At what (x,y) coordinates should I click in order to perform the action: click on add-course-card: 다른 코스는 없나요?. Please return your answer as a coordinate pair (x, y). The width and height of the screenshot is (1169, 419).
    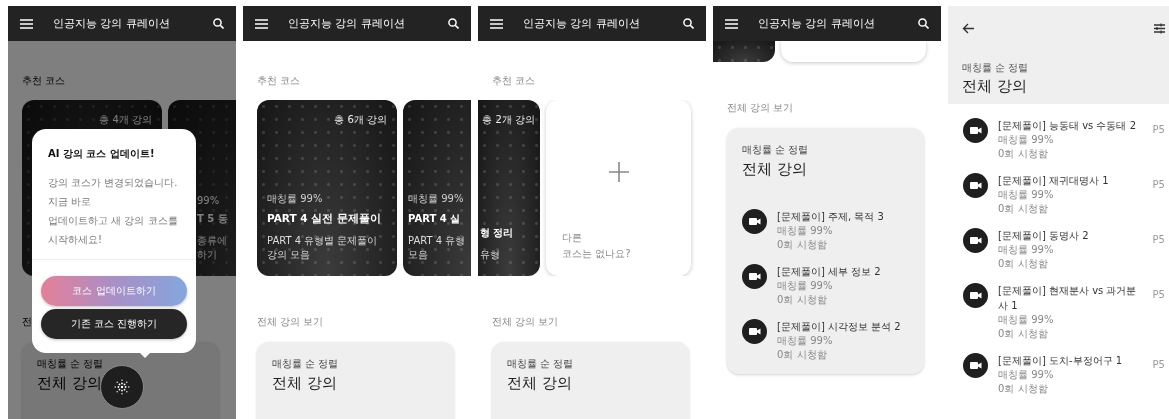
    Looking at the image, I should click on (618, 188).